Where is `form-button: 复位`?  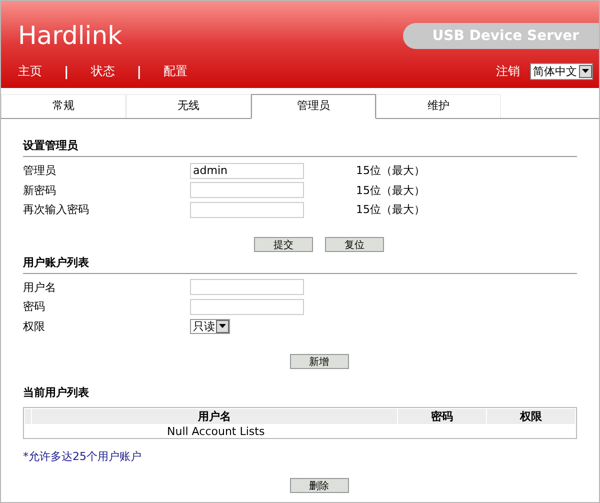
form-button: 复位 is located at coordinates (354, 244).